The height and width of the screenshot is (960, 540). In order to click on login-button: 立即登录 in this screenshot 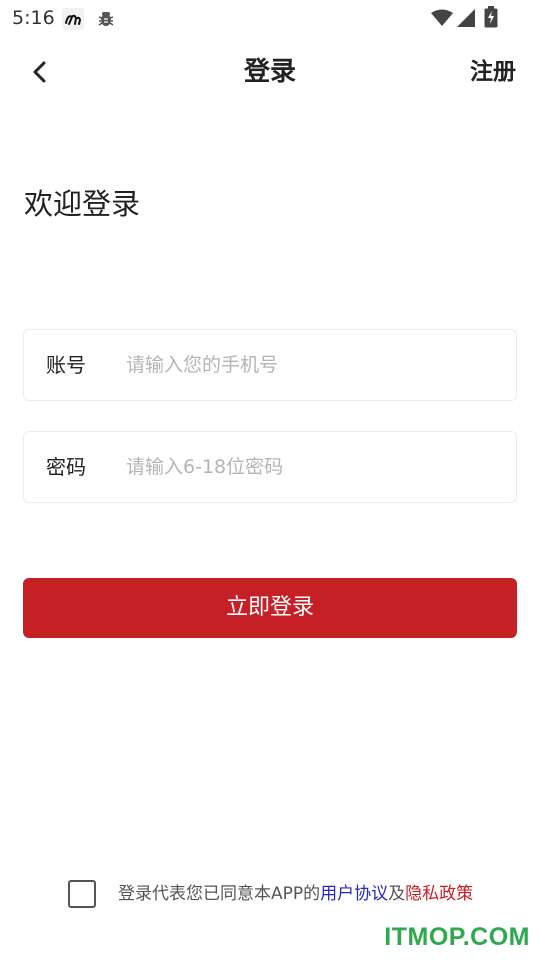, I will do `click(270, 608)`.